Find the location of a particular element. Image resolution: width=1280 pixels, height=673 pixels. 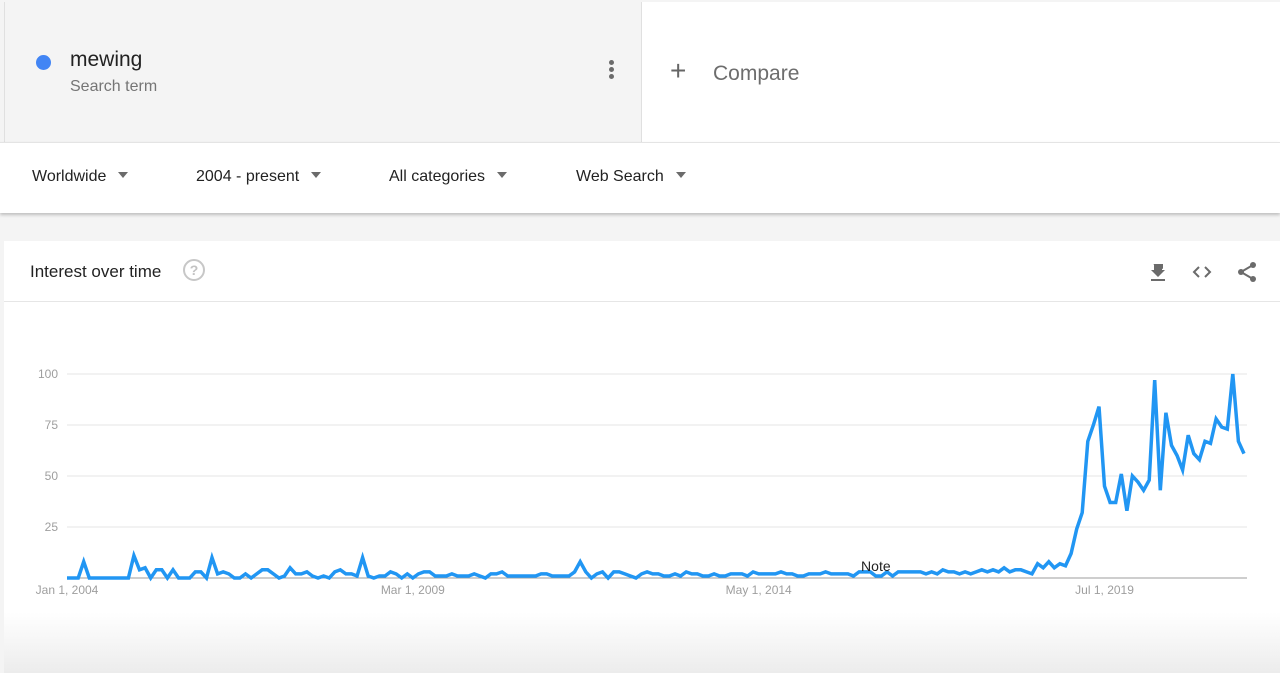

search-type-filter: Web Search is located at coordinates (631, 177).